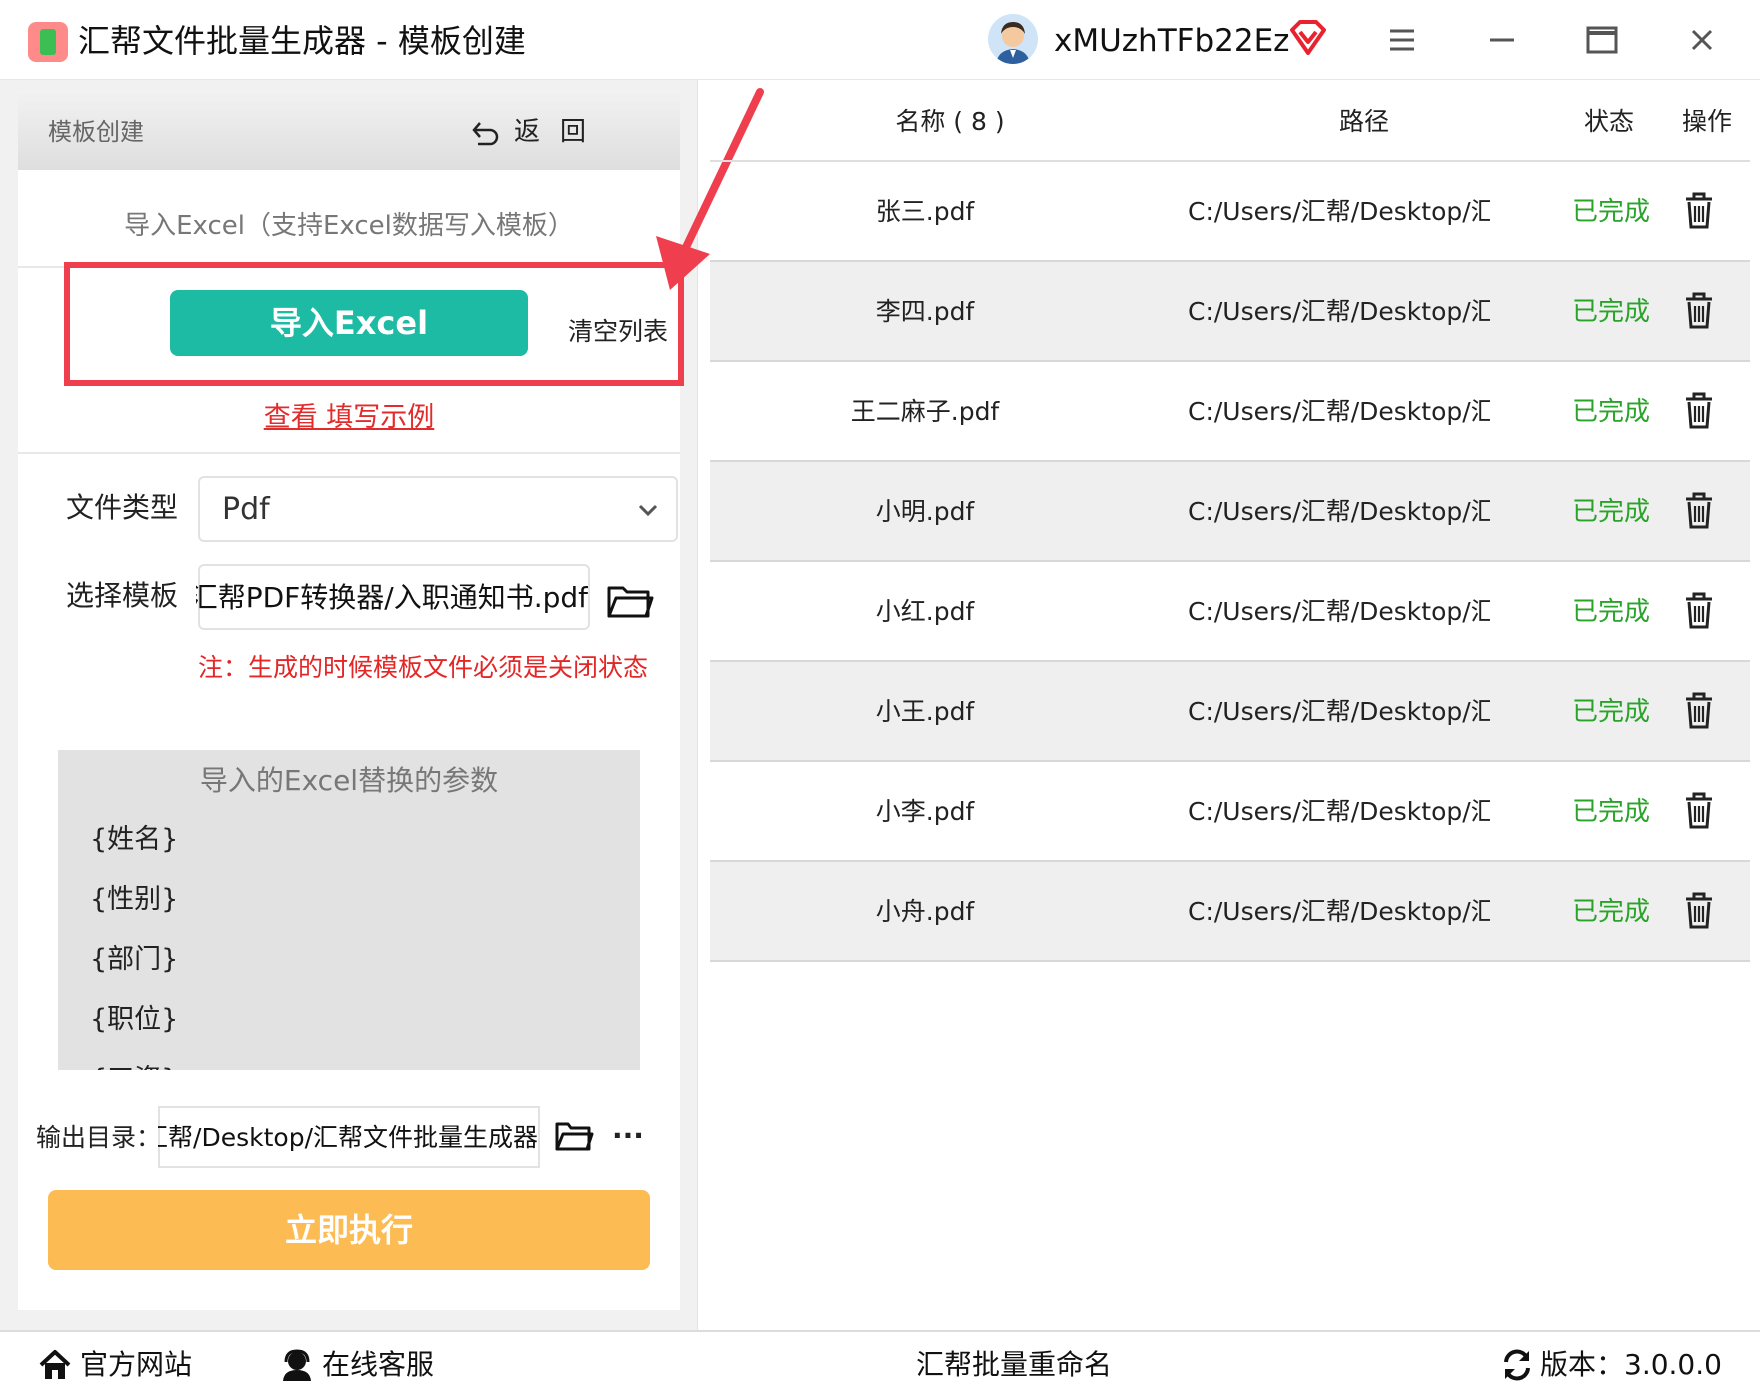 This screenshot has height=1400, width=1760. I want to click on row-file-name: 小王.pdf, so click(925, 711).